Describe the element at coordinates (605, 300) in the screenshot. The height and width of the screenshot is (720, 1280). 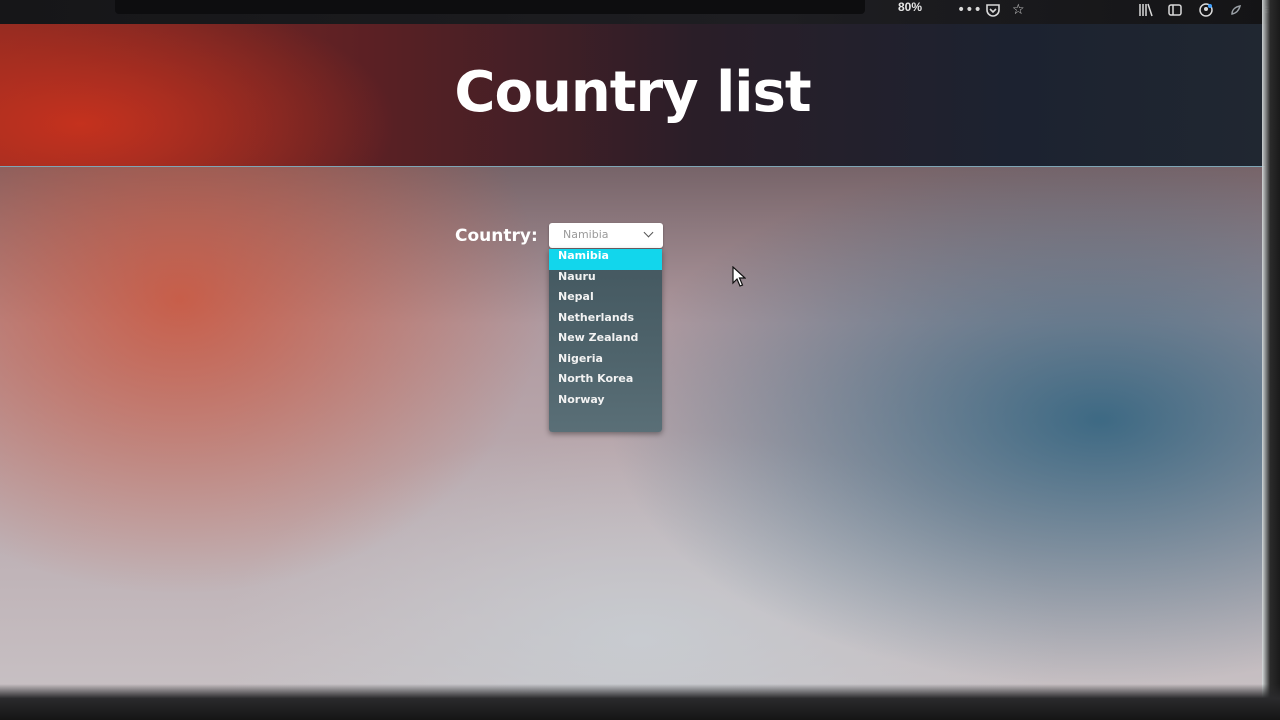
I see `dropdown-option-nepal: Nepal` at that location.